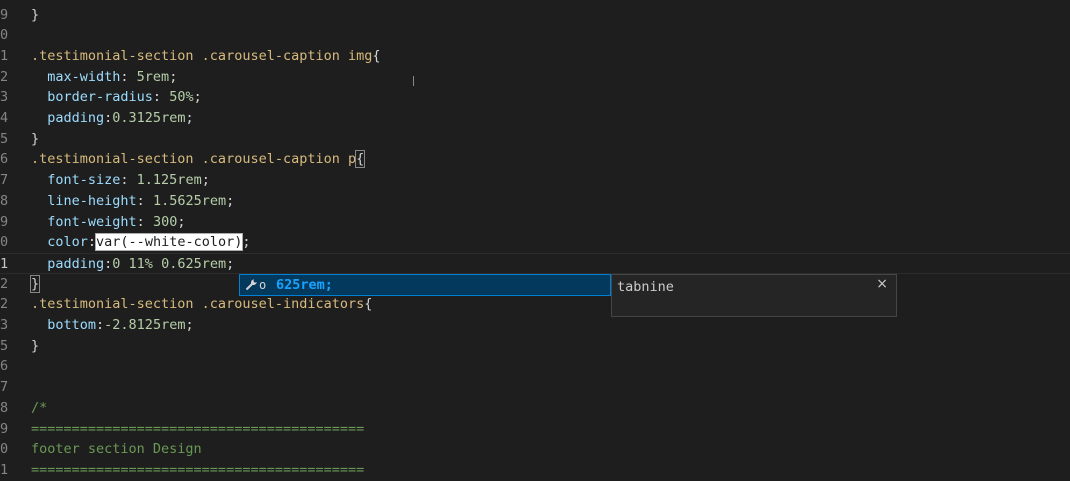 The image size is (1070, 481). What do you see at coordinates (153, 76) in the screenshot?
I see `code-token: 5rem` at bounding box center [153, 76].